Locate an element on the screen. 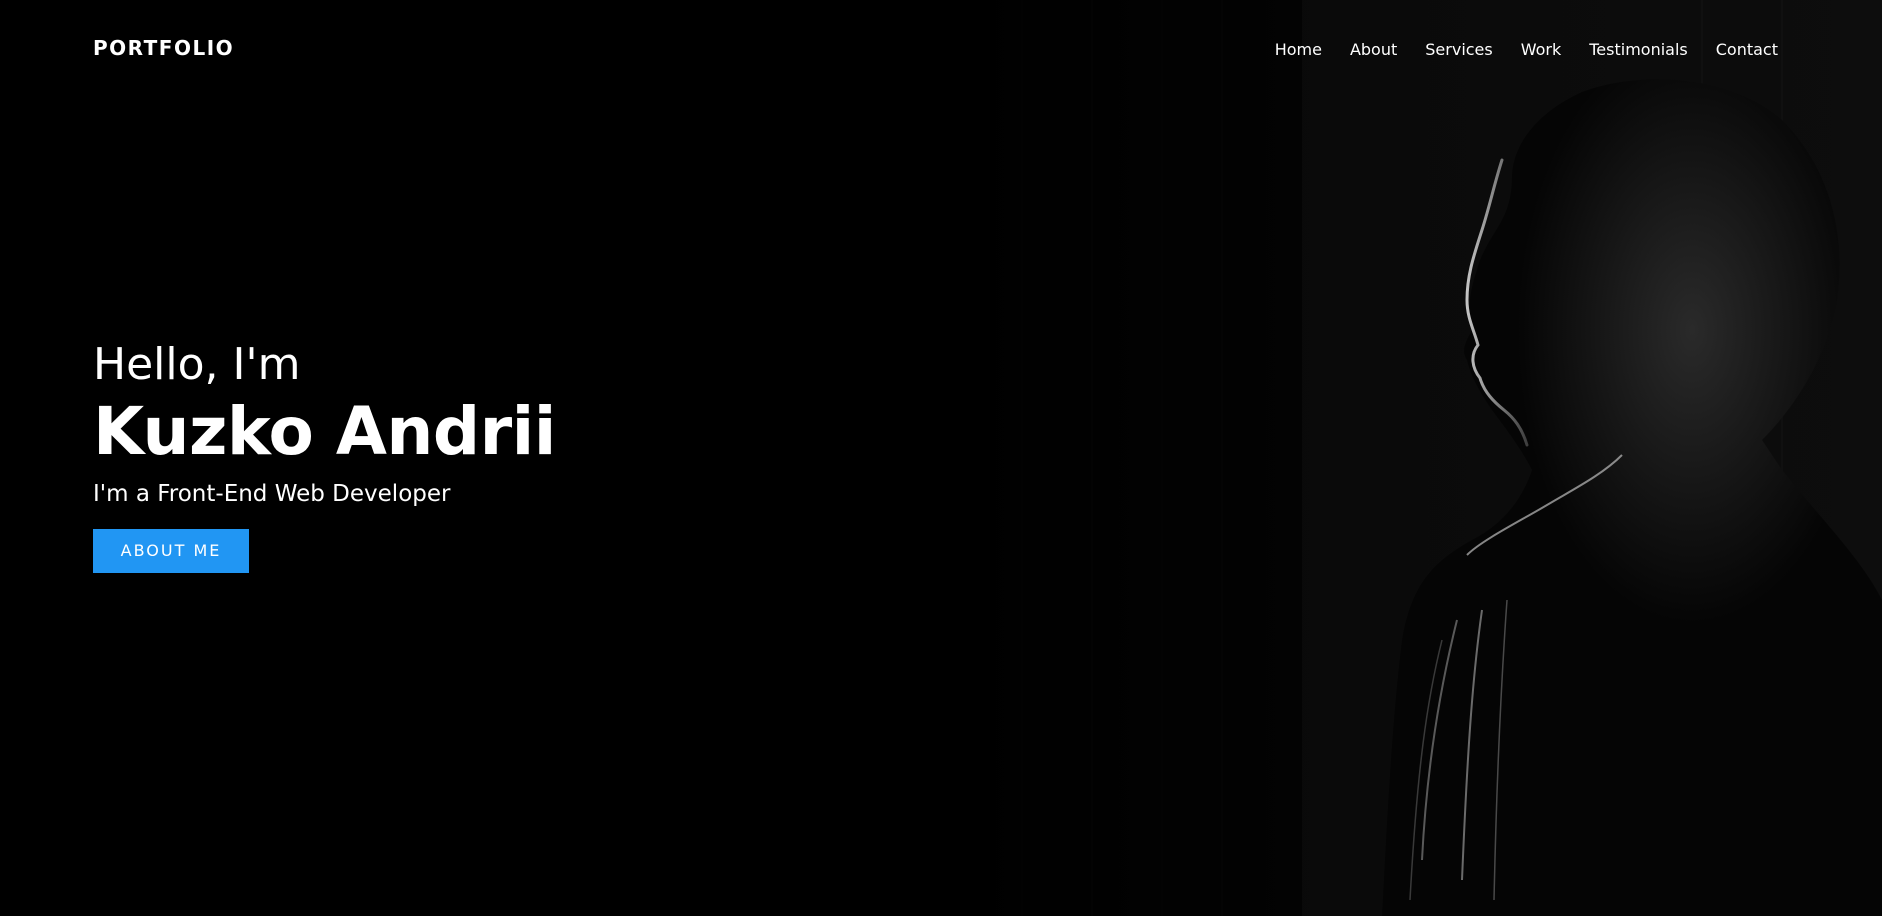 This screenshot has width=1882, height=916. hero-greeting: Hello, I'm is located at coordinates (197, 364).